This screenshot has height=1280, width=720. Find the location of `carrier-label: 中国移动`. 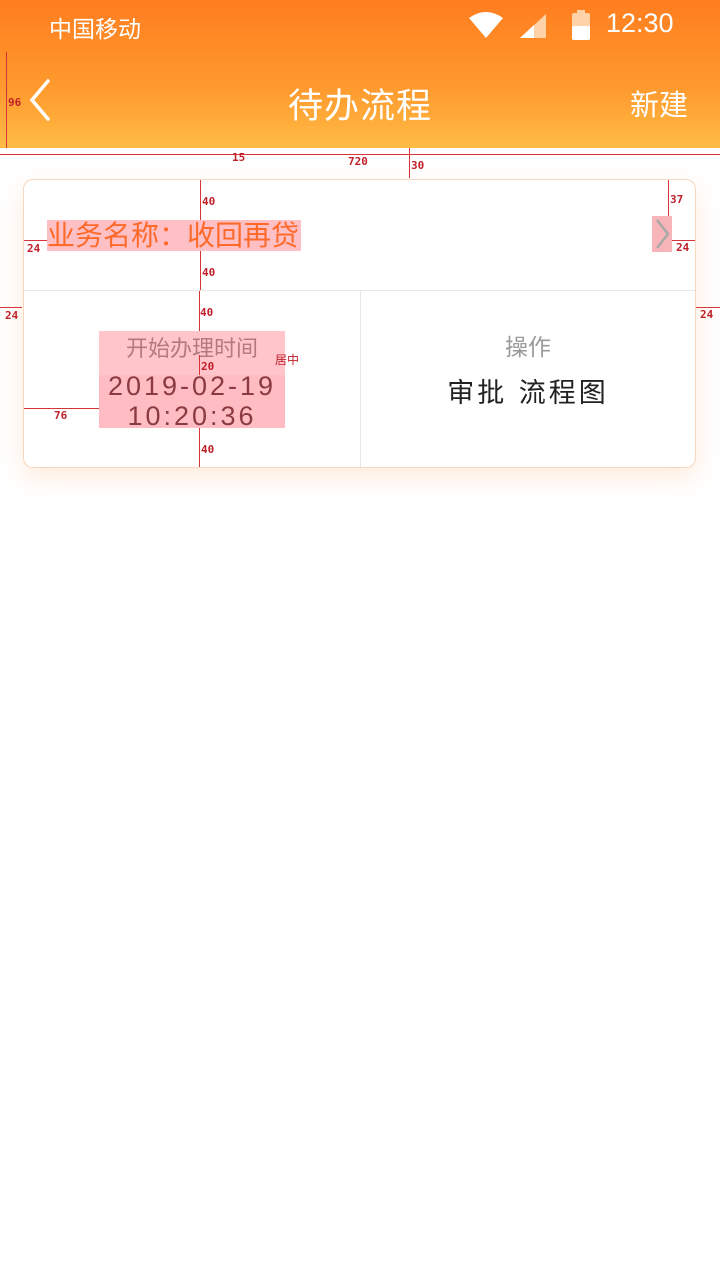

carrier-label: 中国移动 is located at coordinates (95, 30).